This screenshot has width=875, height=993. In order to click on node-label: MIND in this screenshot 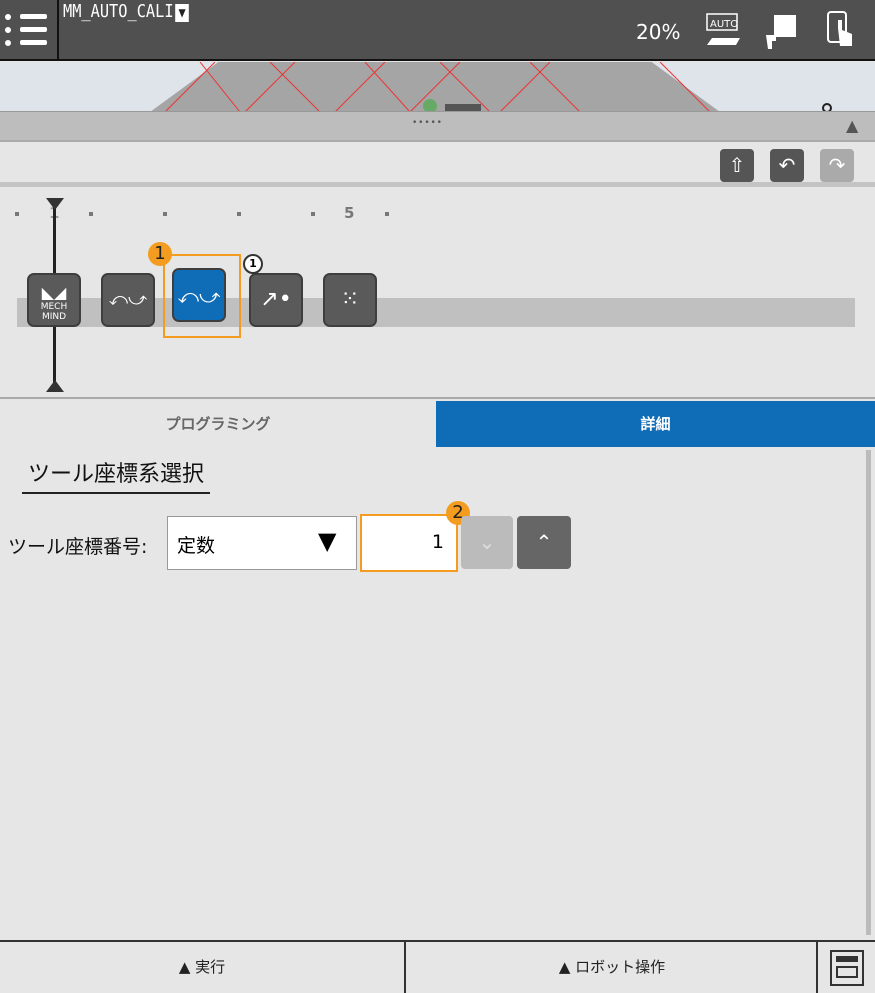, I will do `click(54, 317)`.